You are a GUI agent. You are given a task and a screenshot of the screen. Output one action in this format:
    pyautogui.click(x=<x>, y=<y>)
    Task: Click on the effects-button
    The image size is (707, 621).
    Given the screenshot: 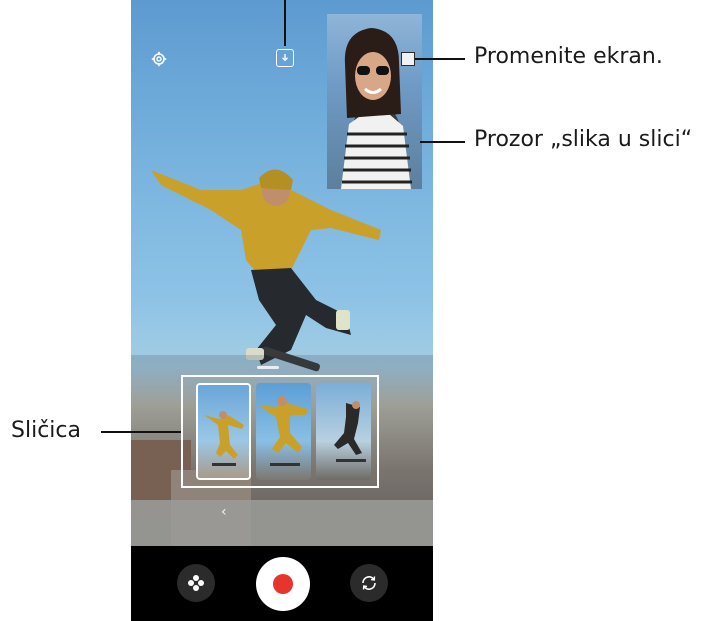 What is the action you would take?
    pyautogui.click(x=196, y=583)
    